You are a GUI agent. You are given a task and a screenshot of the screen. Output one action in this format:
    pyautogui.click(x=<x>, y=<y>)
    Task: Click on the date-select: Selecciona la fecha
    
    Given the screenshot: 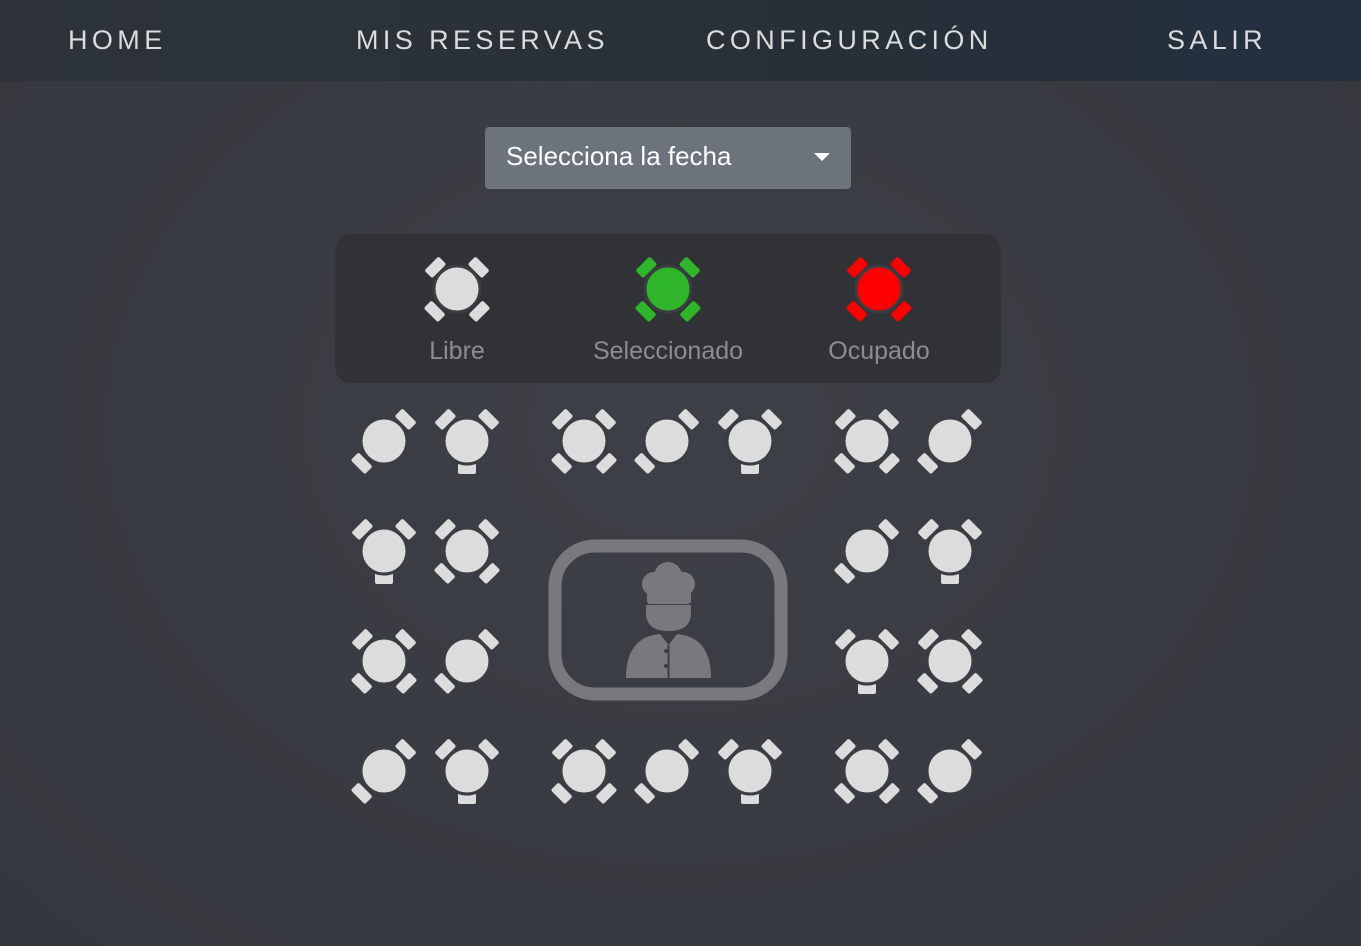 What is the action you would take?
    pyautogui.click(x=668, y=158)
    